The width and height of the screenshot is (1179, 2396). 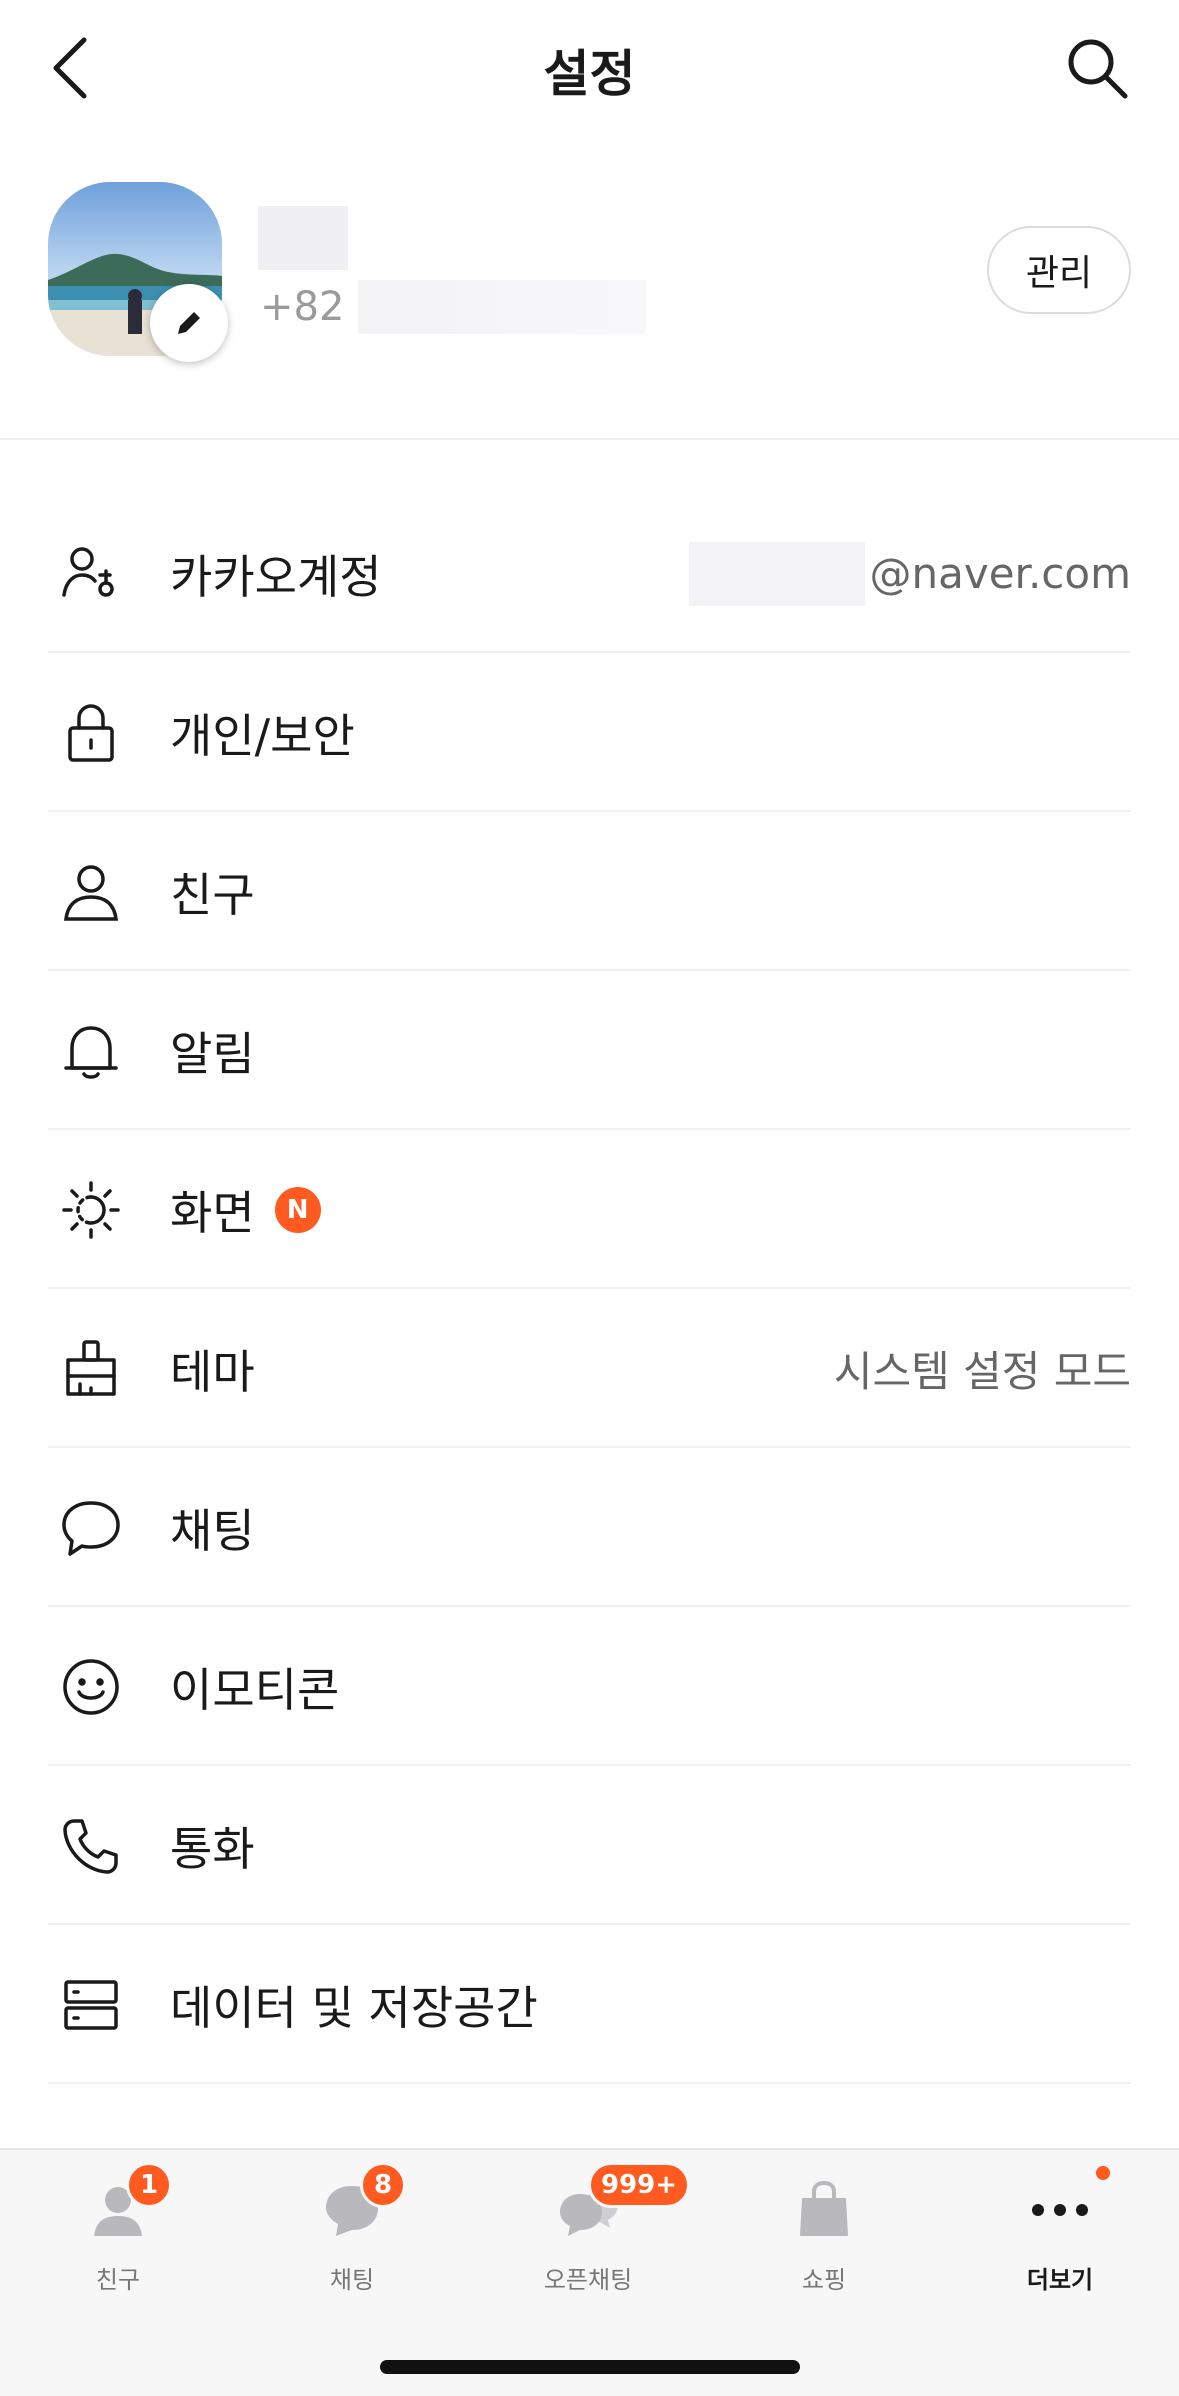 I want to click on tab-label: 오픈채팅, so click(x=588, y=2280).